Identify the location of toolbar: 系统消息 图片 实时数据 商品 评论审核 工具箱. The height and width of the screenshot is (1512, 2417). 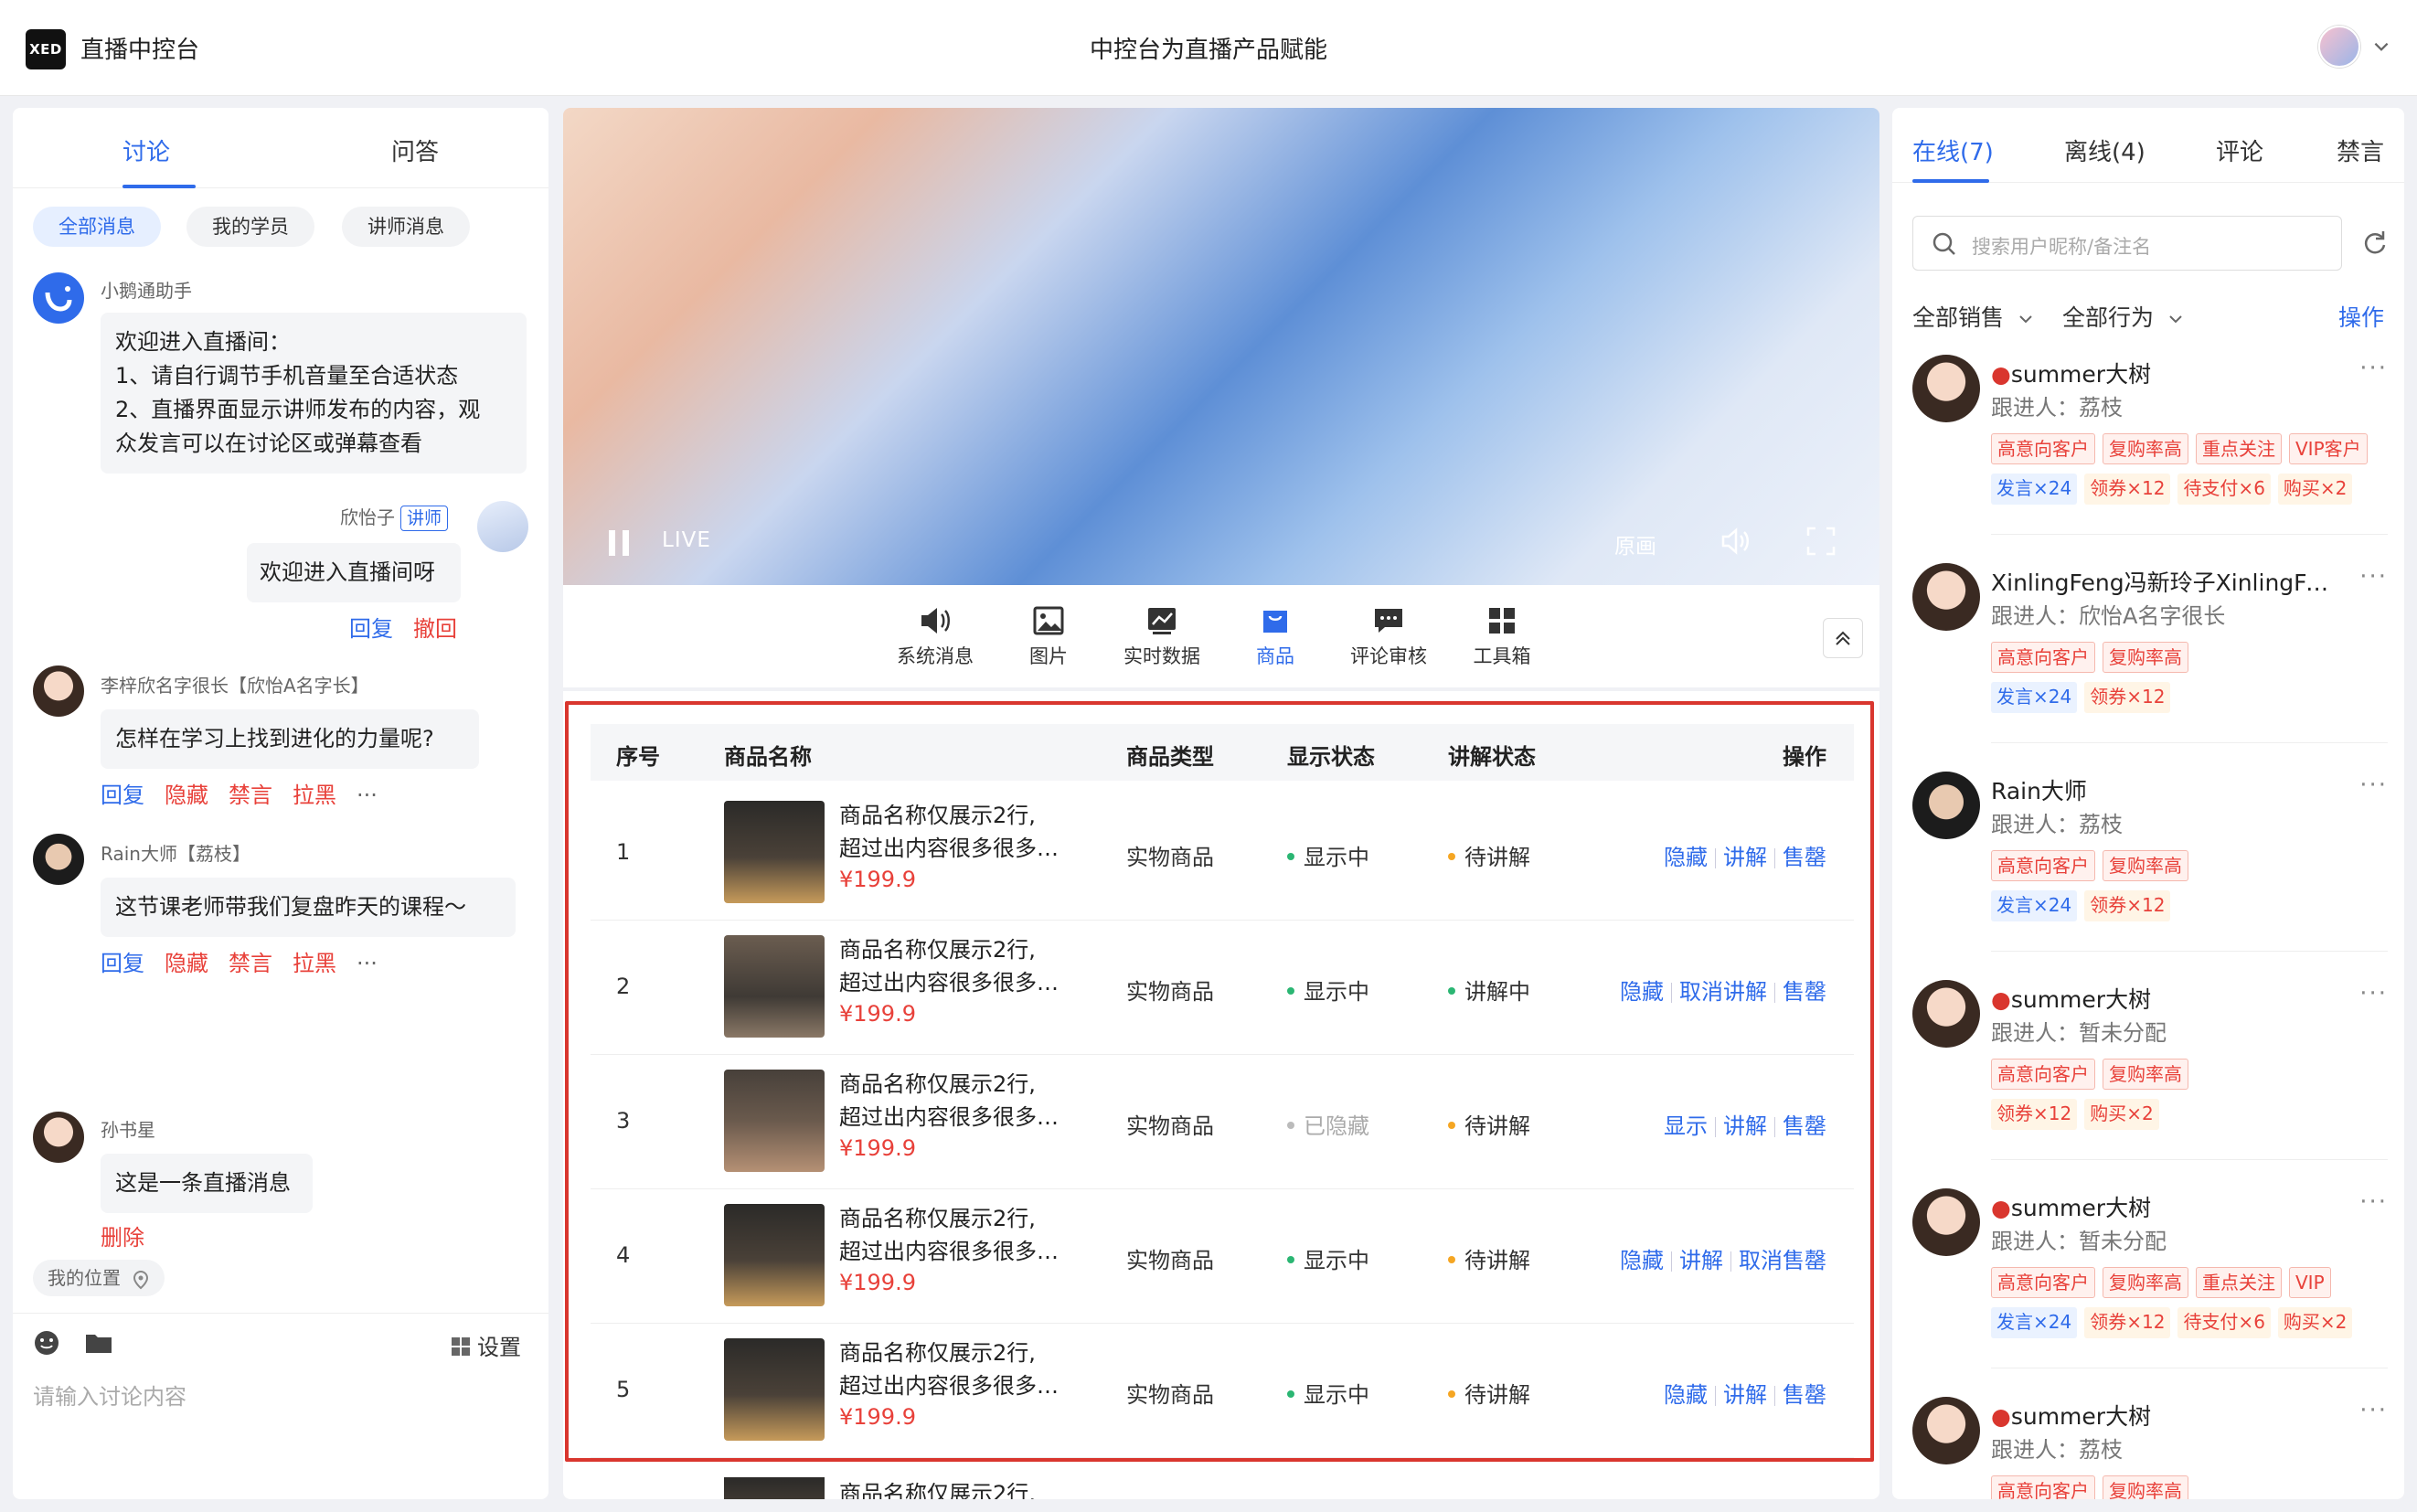
(1221, 636).